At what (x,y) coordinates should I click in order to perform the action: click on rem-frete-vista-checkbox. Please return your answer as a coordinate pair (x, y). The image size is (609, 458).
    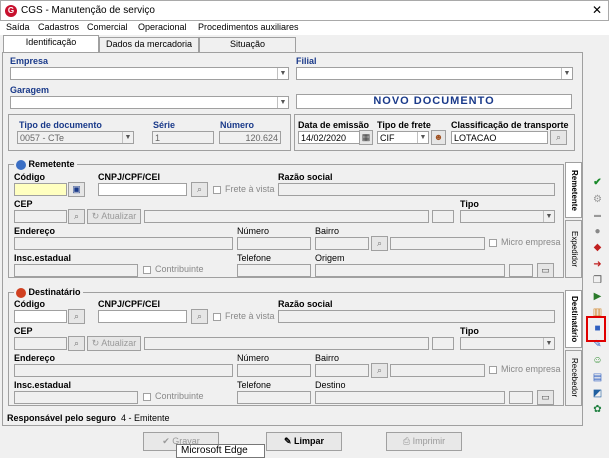
    Looking at the image, I should click on (217, 190).